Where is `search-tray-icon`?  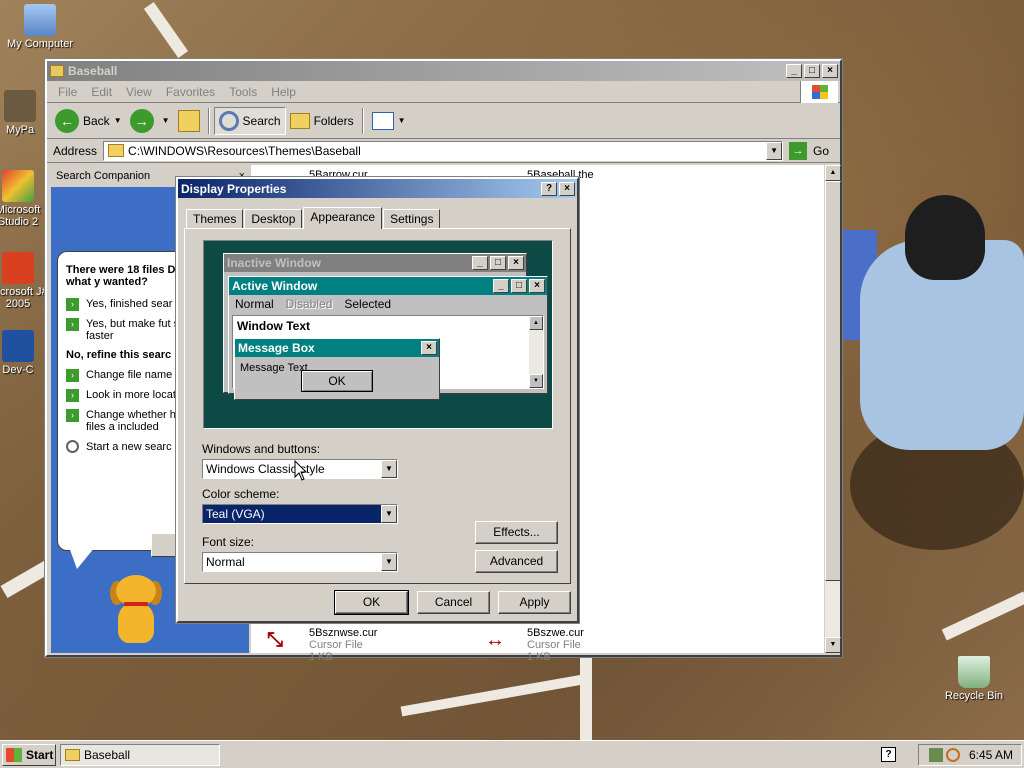
search-tray-icon is located at coordinates (952, 755).